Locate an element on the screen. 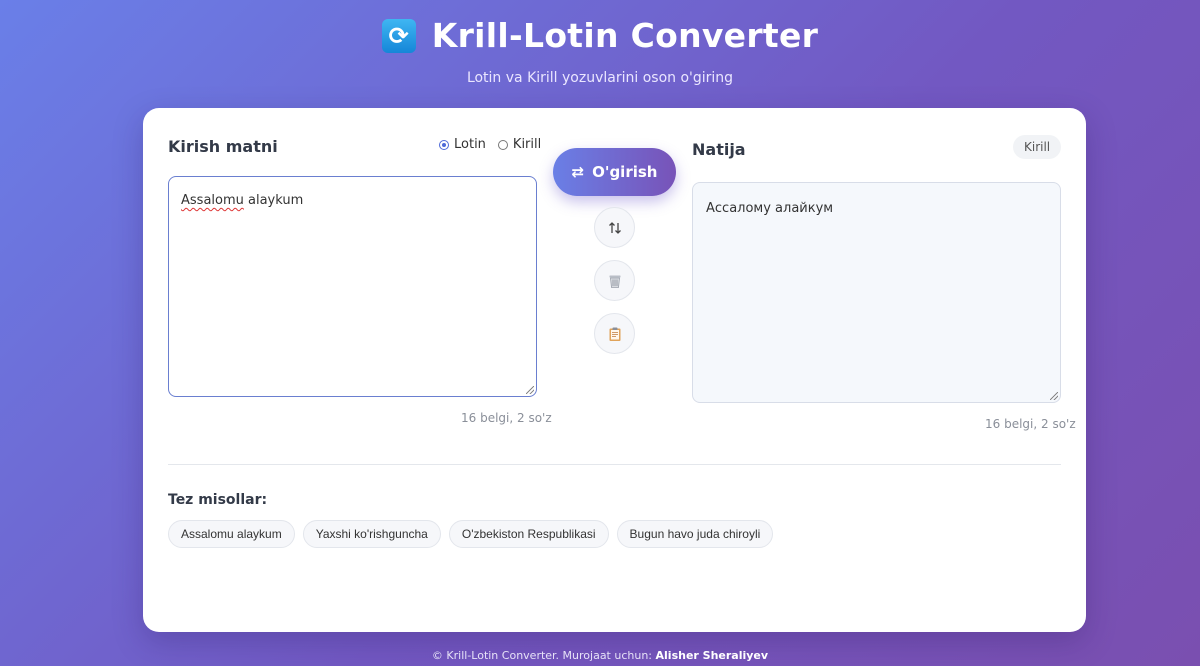 The image size is (1200, 666). trash-icon is located at coordinates (614, 281).